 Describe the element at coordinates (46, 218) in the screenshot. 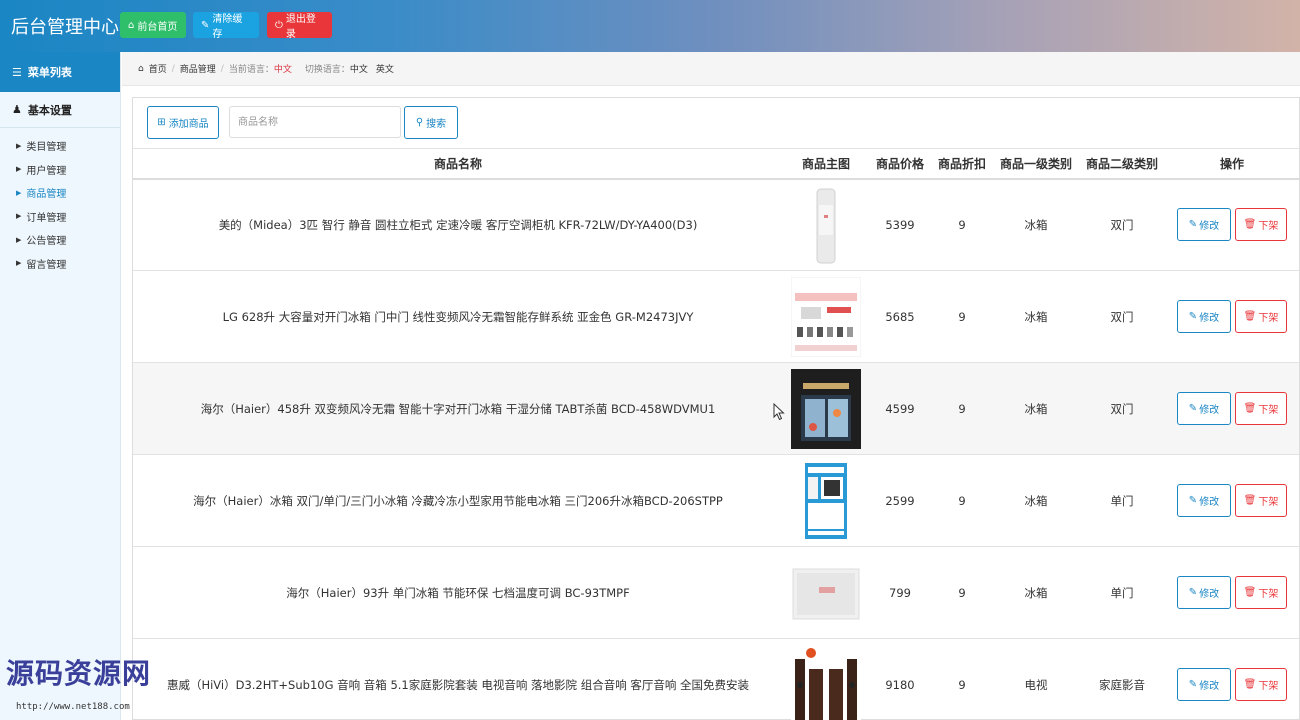

I see `sidebar-item-label: 订单管理` at that location.